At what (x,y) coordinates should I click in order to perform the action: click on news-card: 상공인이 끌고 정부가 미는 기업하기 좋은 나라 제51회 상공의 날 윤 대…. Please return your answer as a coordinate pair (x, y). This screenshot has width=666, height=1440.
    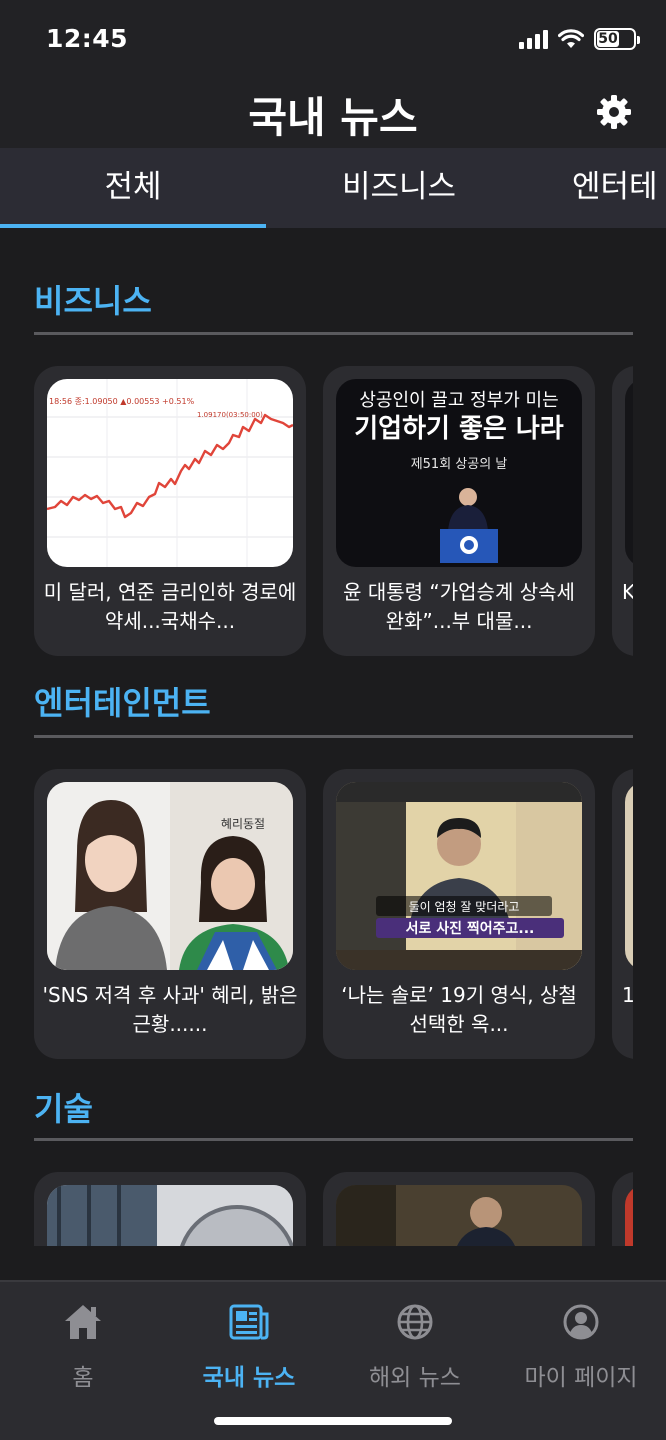
    Looking at the image, I should click on (459, 511).